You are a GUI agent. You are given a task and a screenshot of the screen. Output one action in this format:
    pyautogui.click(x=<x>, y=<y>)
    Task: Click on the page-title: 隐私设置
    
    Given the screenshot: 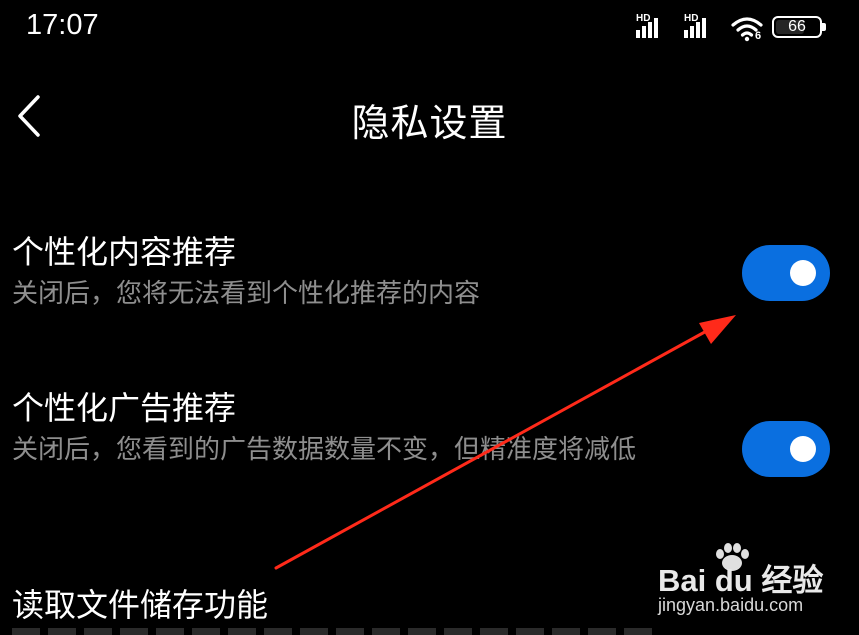 What is the action you would take?
    pyautogui.click(x=429, y=123)
    